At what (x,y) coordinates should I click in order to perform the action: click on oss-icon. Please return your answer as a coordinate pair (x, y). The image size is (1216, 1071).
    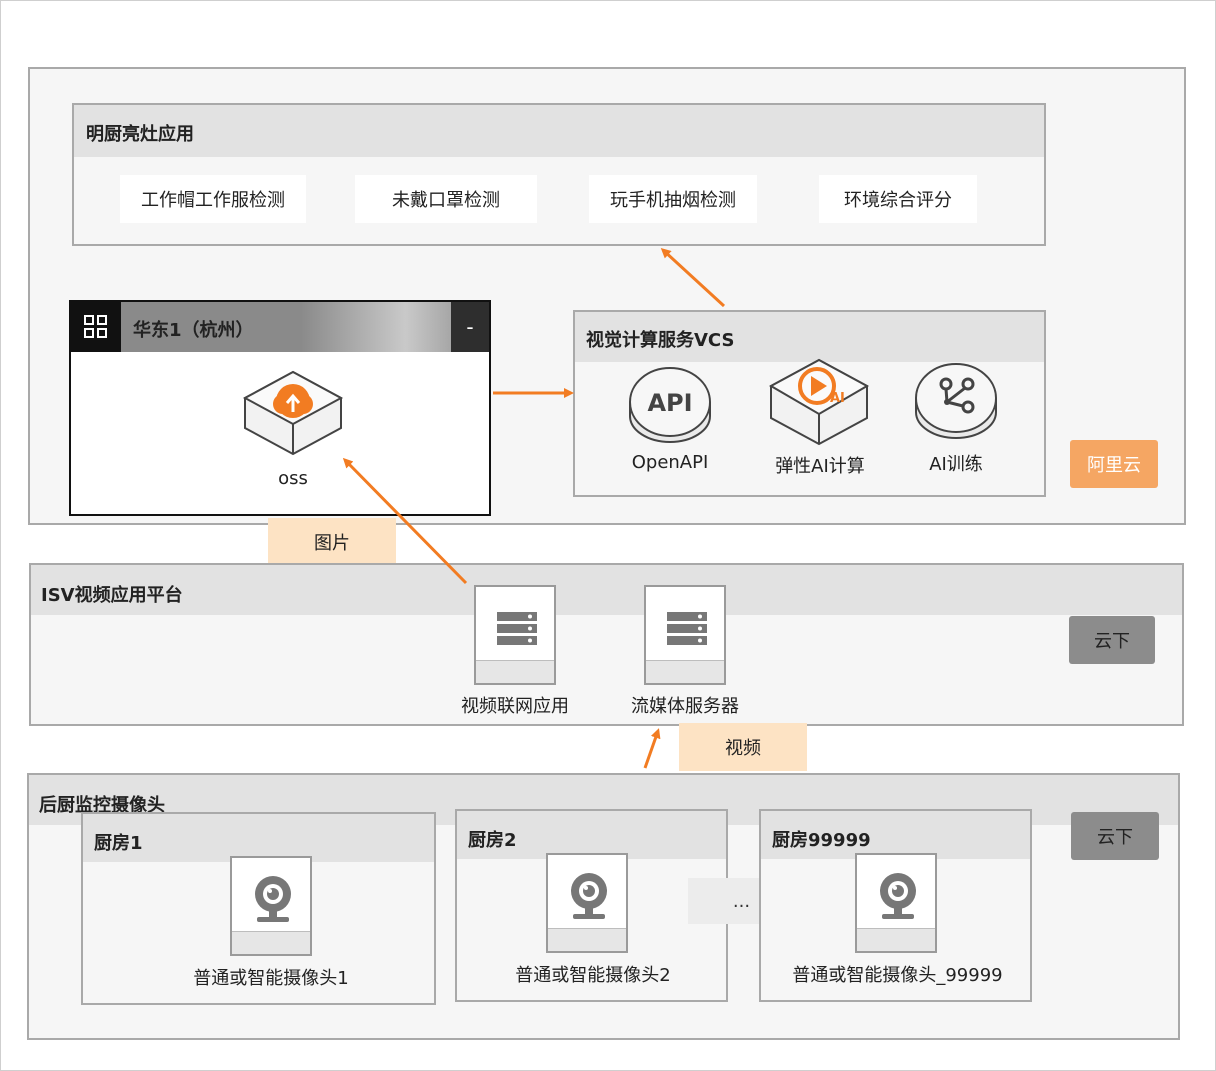
    Looking at the image, I should click on (293, 413).